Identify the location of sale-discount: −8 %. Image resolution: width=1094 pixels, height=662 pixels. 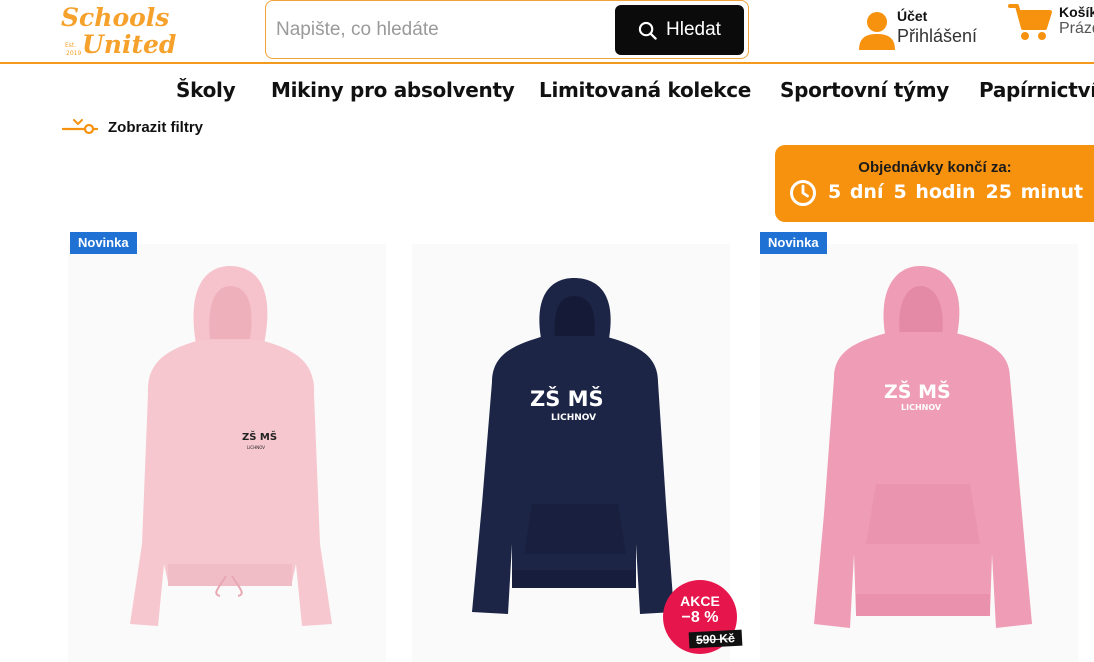
(700, 617).